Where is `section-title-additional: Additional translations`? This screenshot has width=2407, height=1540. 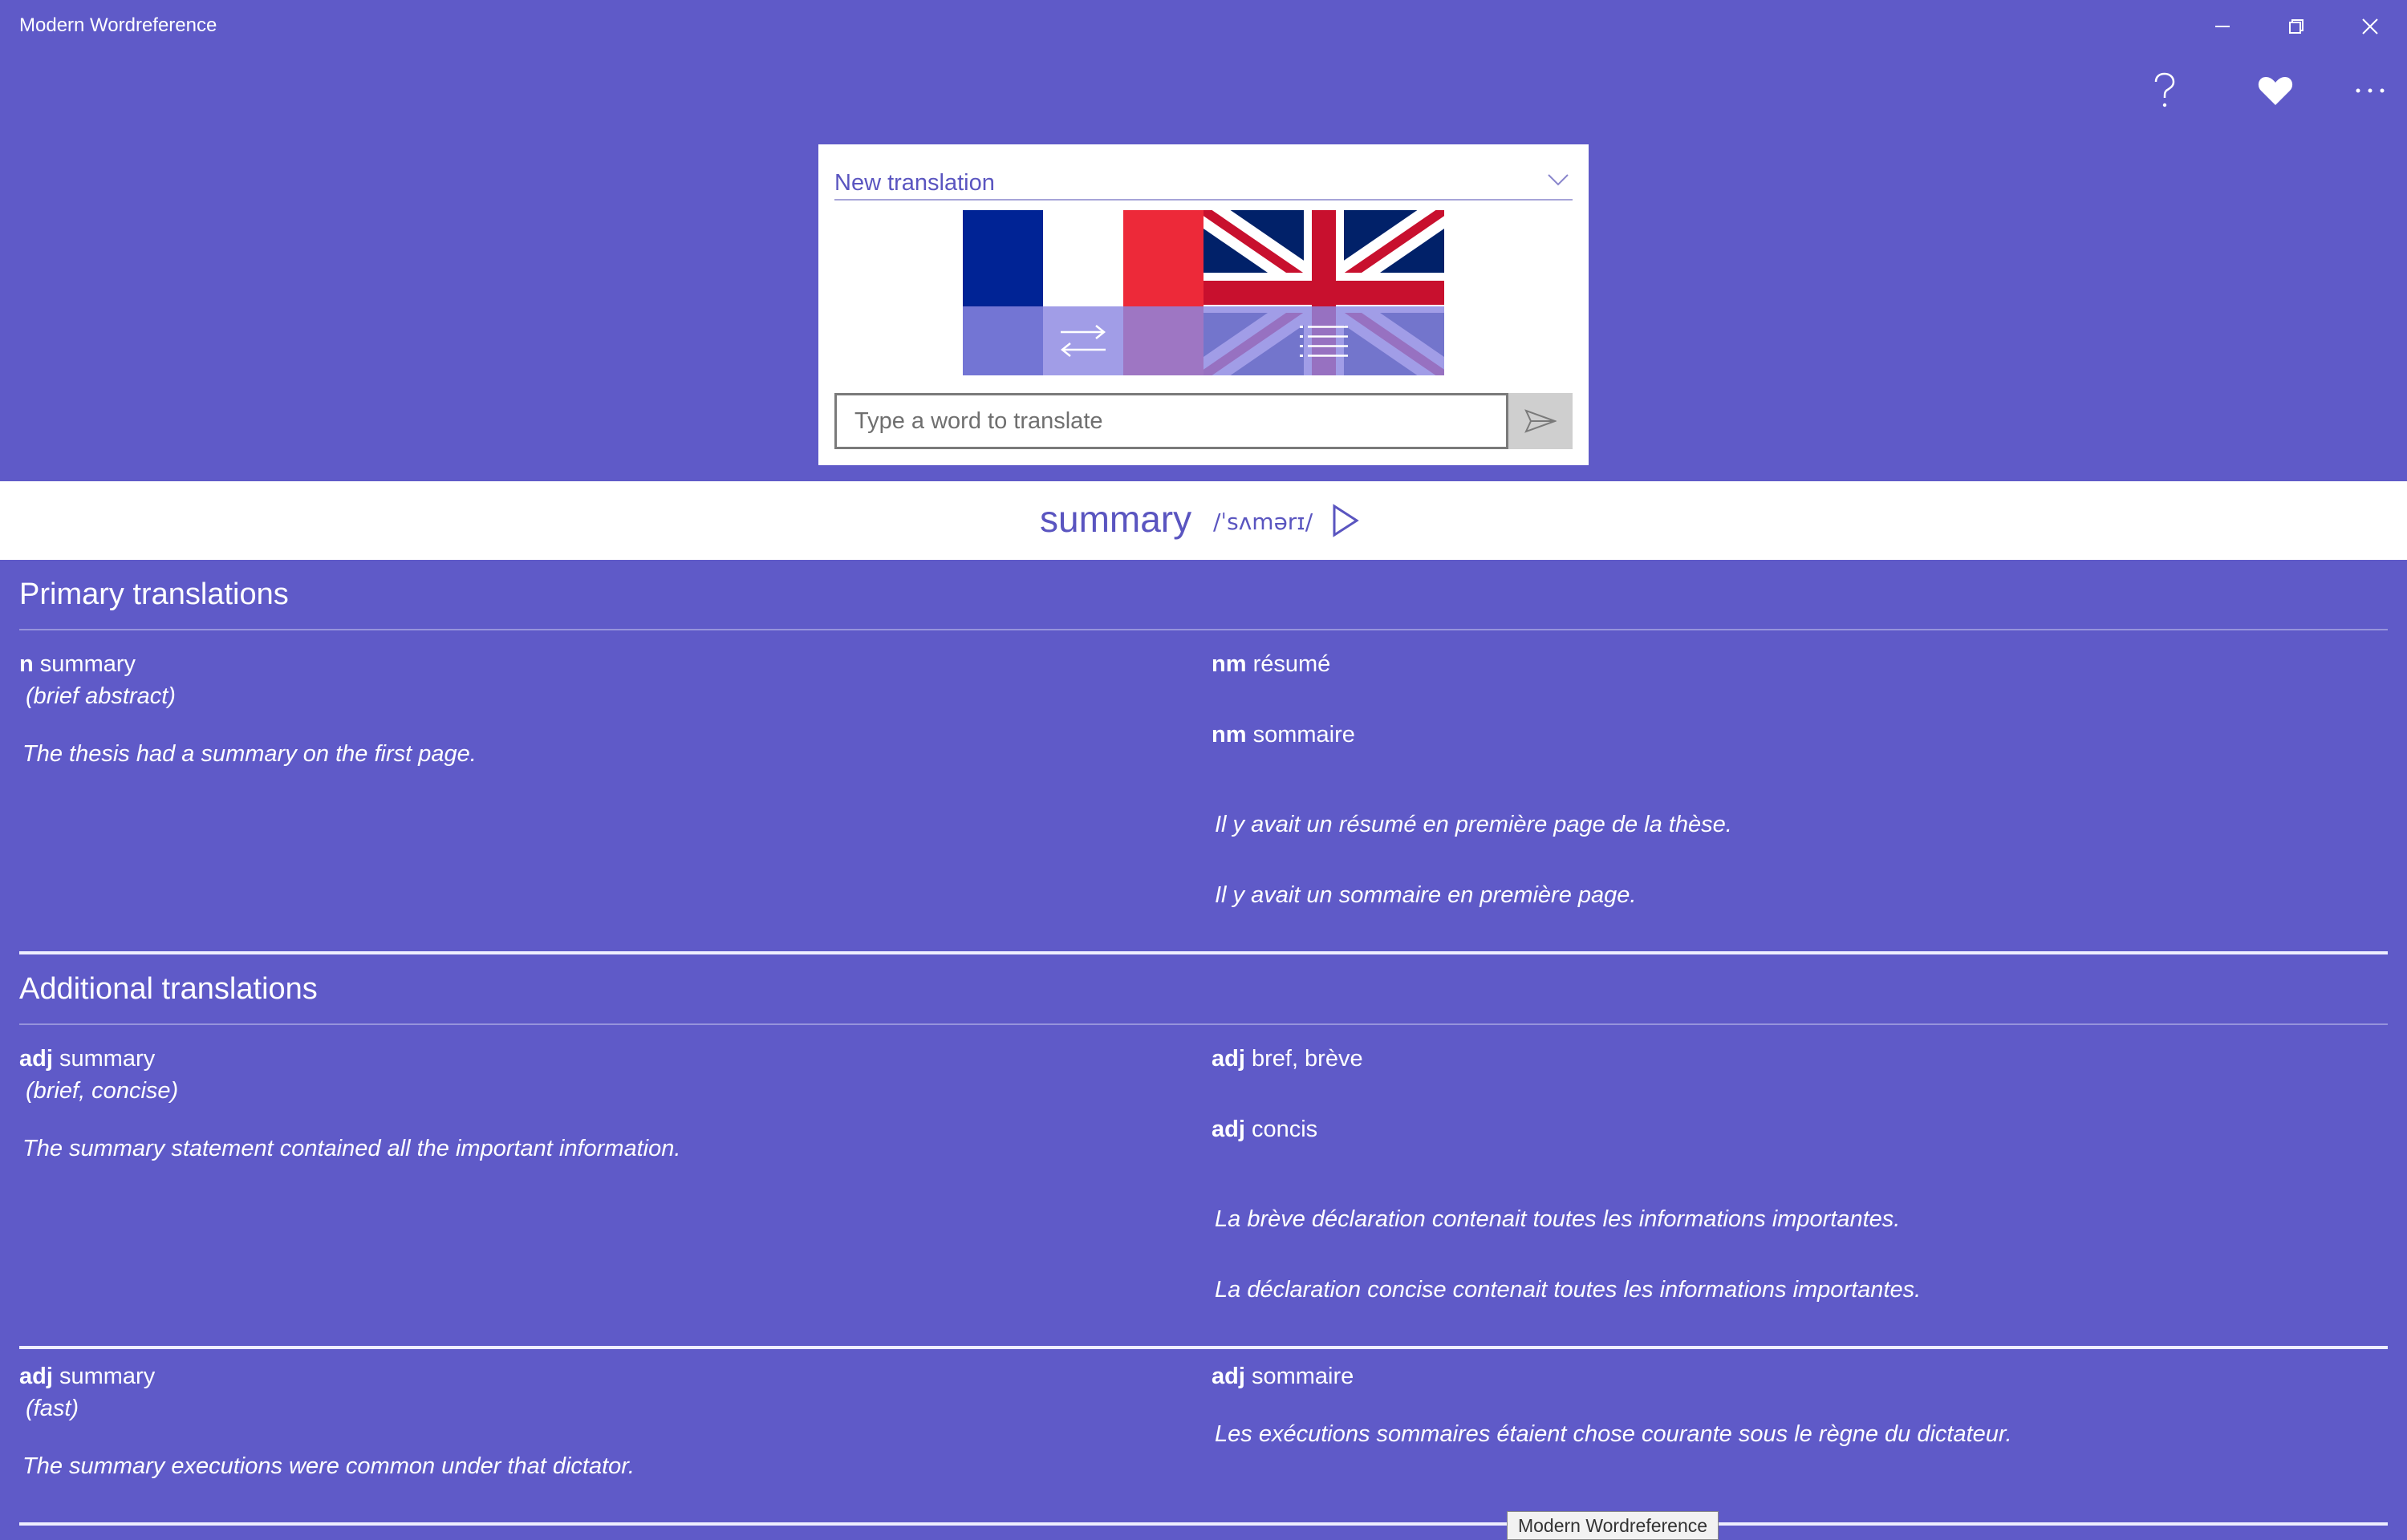
section-title-additional: Additional translations is located at coordinates (168, 989).